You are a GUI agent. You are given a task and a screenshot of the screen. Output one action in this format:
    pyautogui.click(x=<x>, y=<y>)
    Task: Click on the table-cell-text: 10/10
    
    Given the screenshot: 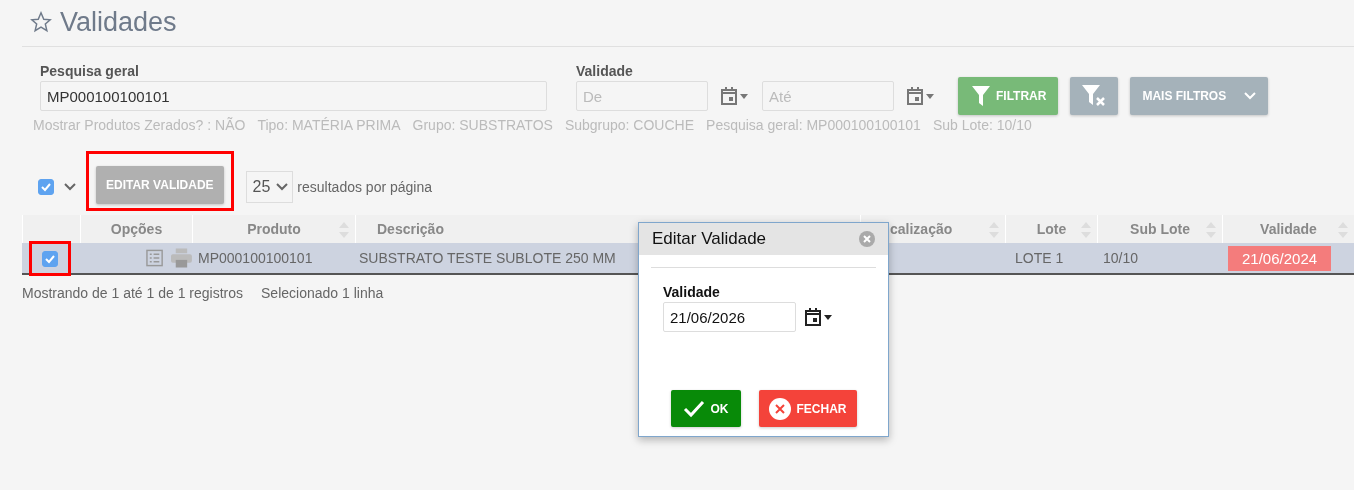 What is the action you would take?
    pyautogui.click(x=1121, y=258)
    